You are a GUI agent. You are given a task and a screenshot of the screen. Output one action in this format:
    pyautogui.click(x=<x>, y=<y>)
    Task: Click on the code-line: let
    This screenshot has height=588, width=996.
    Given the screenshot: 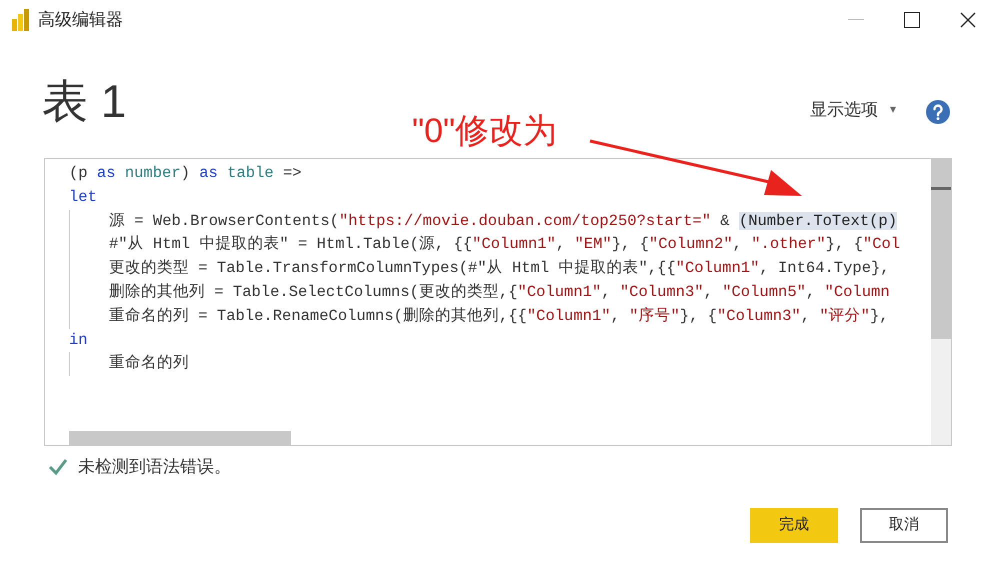 What is the action you would take?
    pyautogui.click(x=83, y=197)
    